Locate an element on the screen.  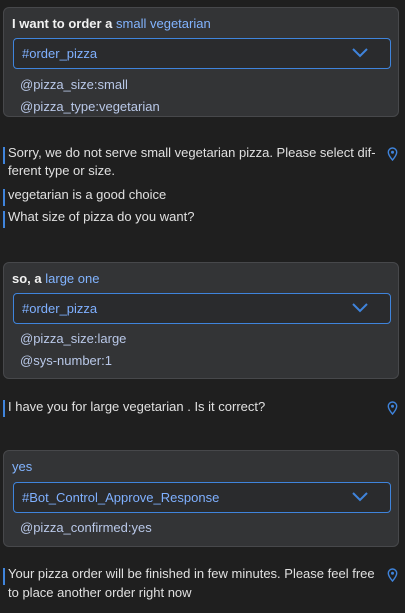
intent-select: #Bot_Control_Approve_Response is located at coordinates (202, 497).